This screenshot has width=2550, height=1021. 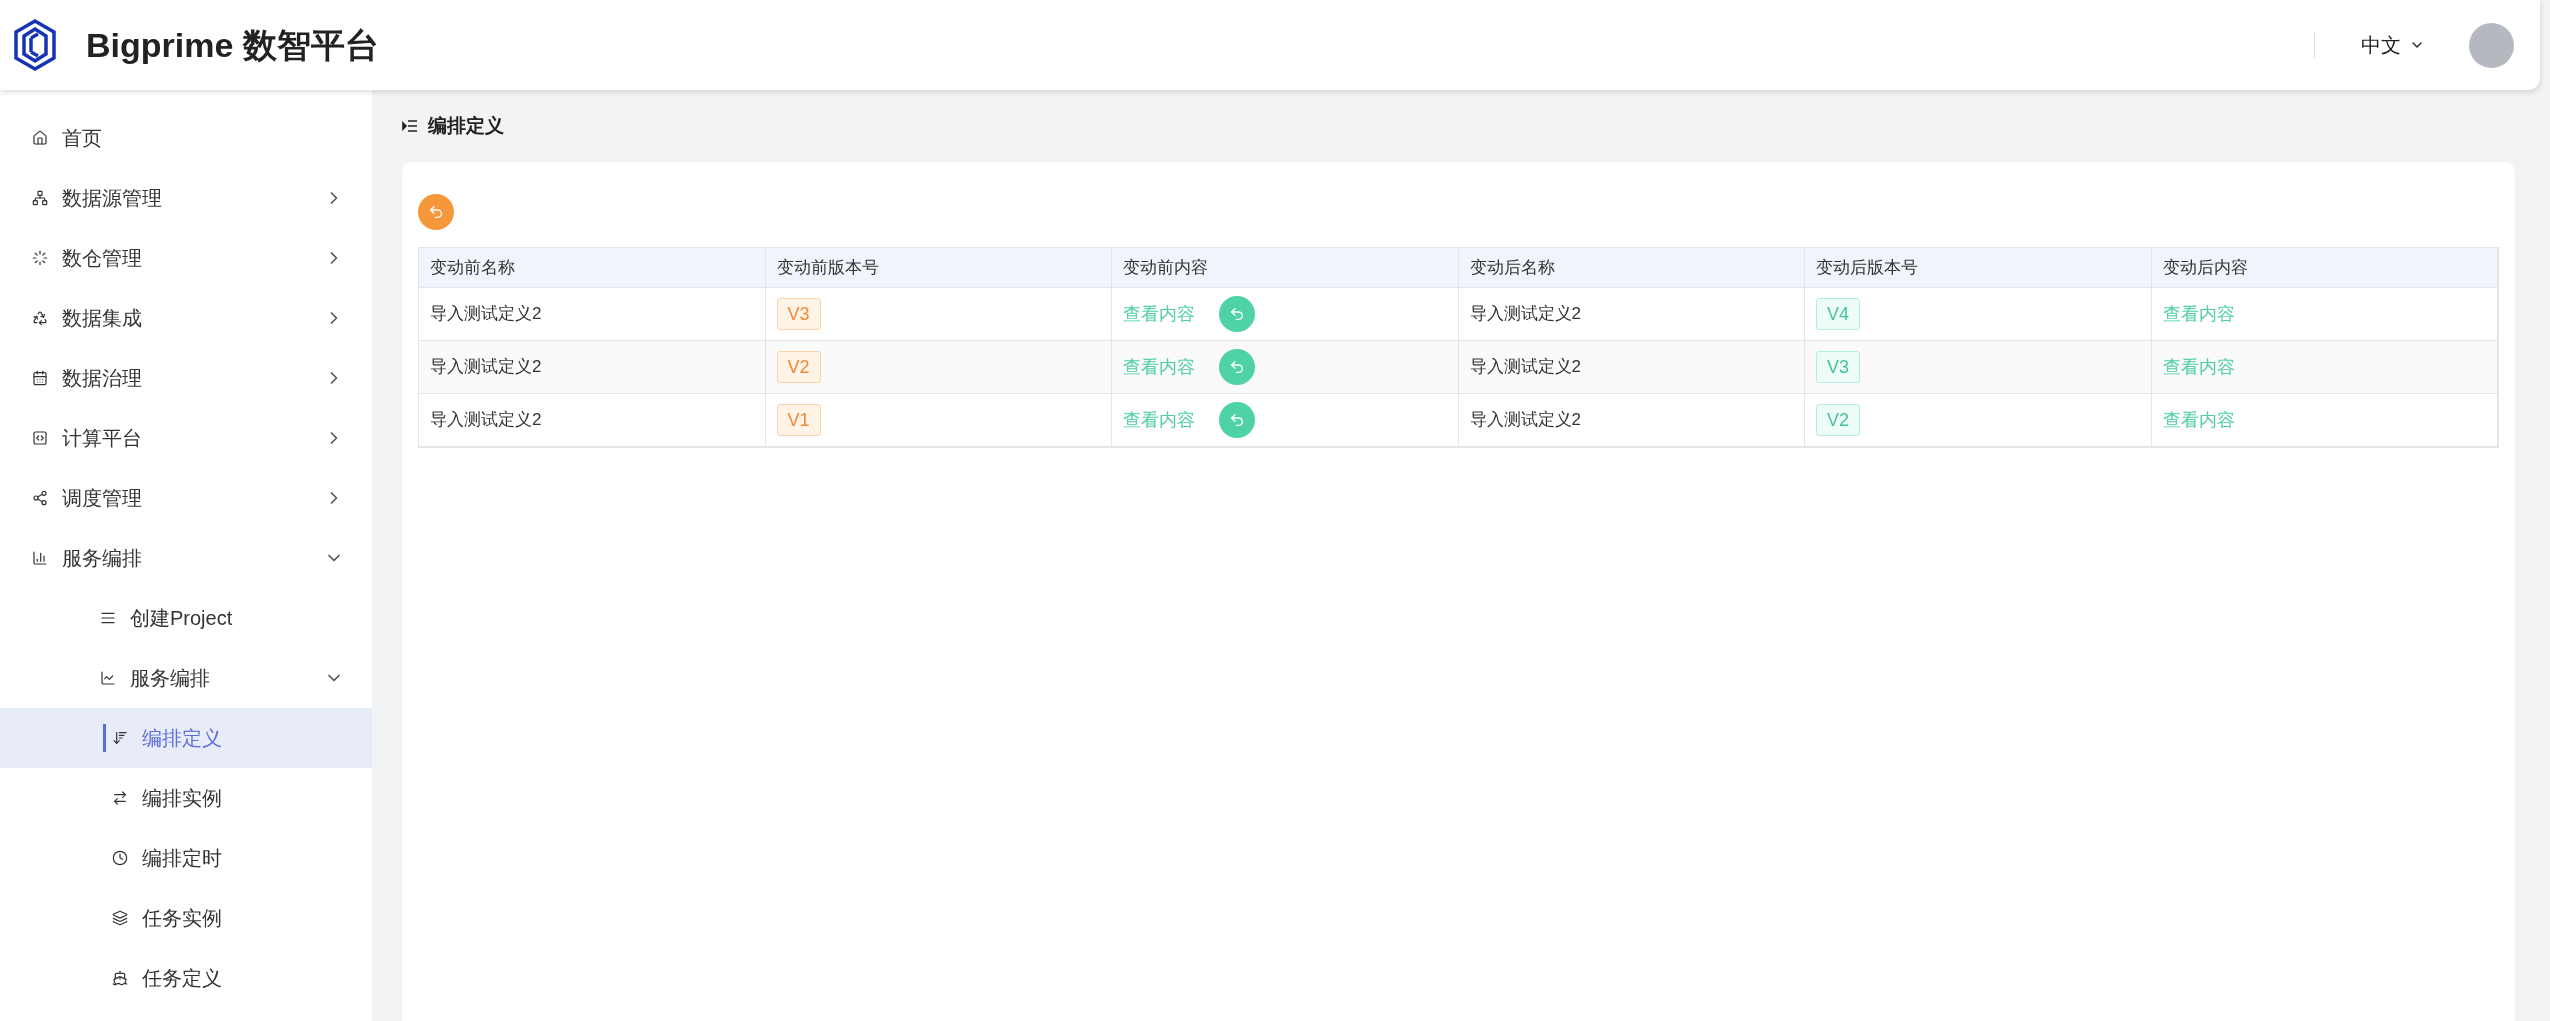 I want to click on sidebar-item-label: 编排定时, so click(x=182, y=858).